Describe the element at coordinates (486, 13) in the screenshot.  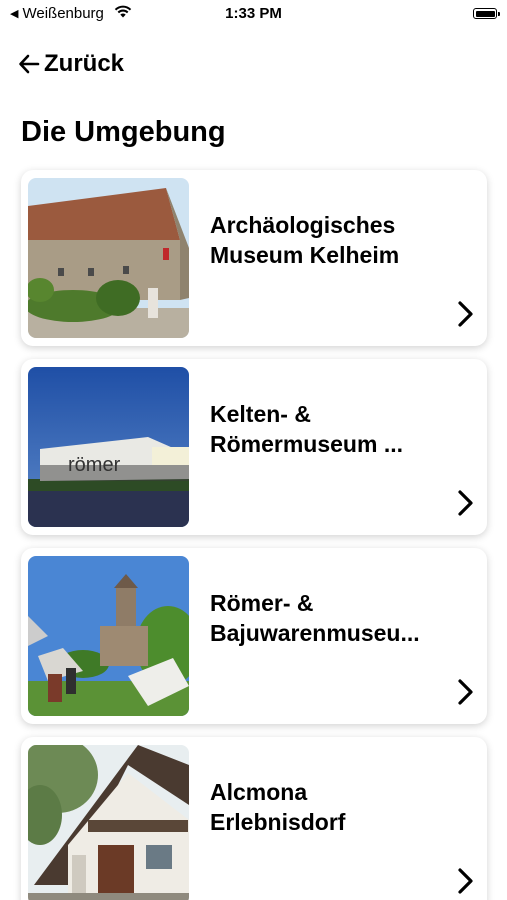
I see `battery-icon` at that location.